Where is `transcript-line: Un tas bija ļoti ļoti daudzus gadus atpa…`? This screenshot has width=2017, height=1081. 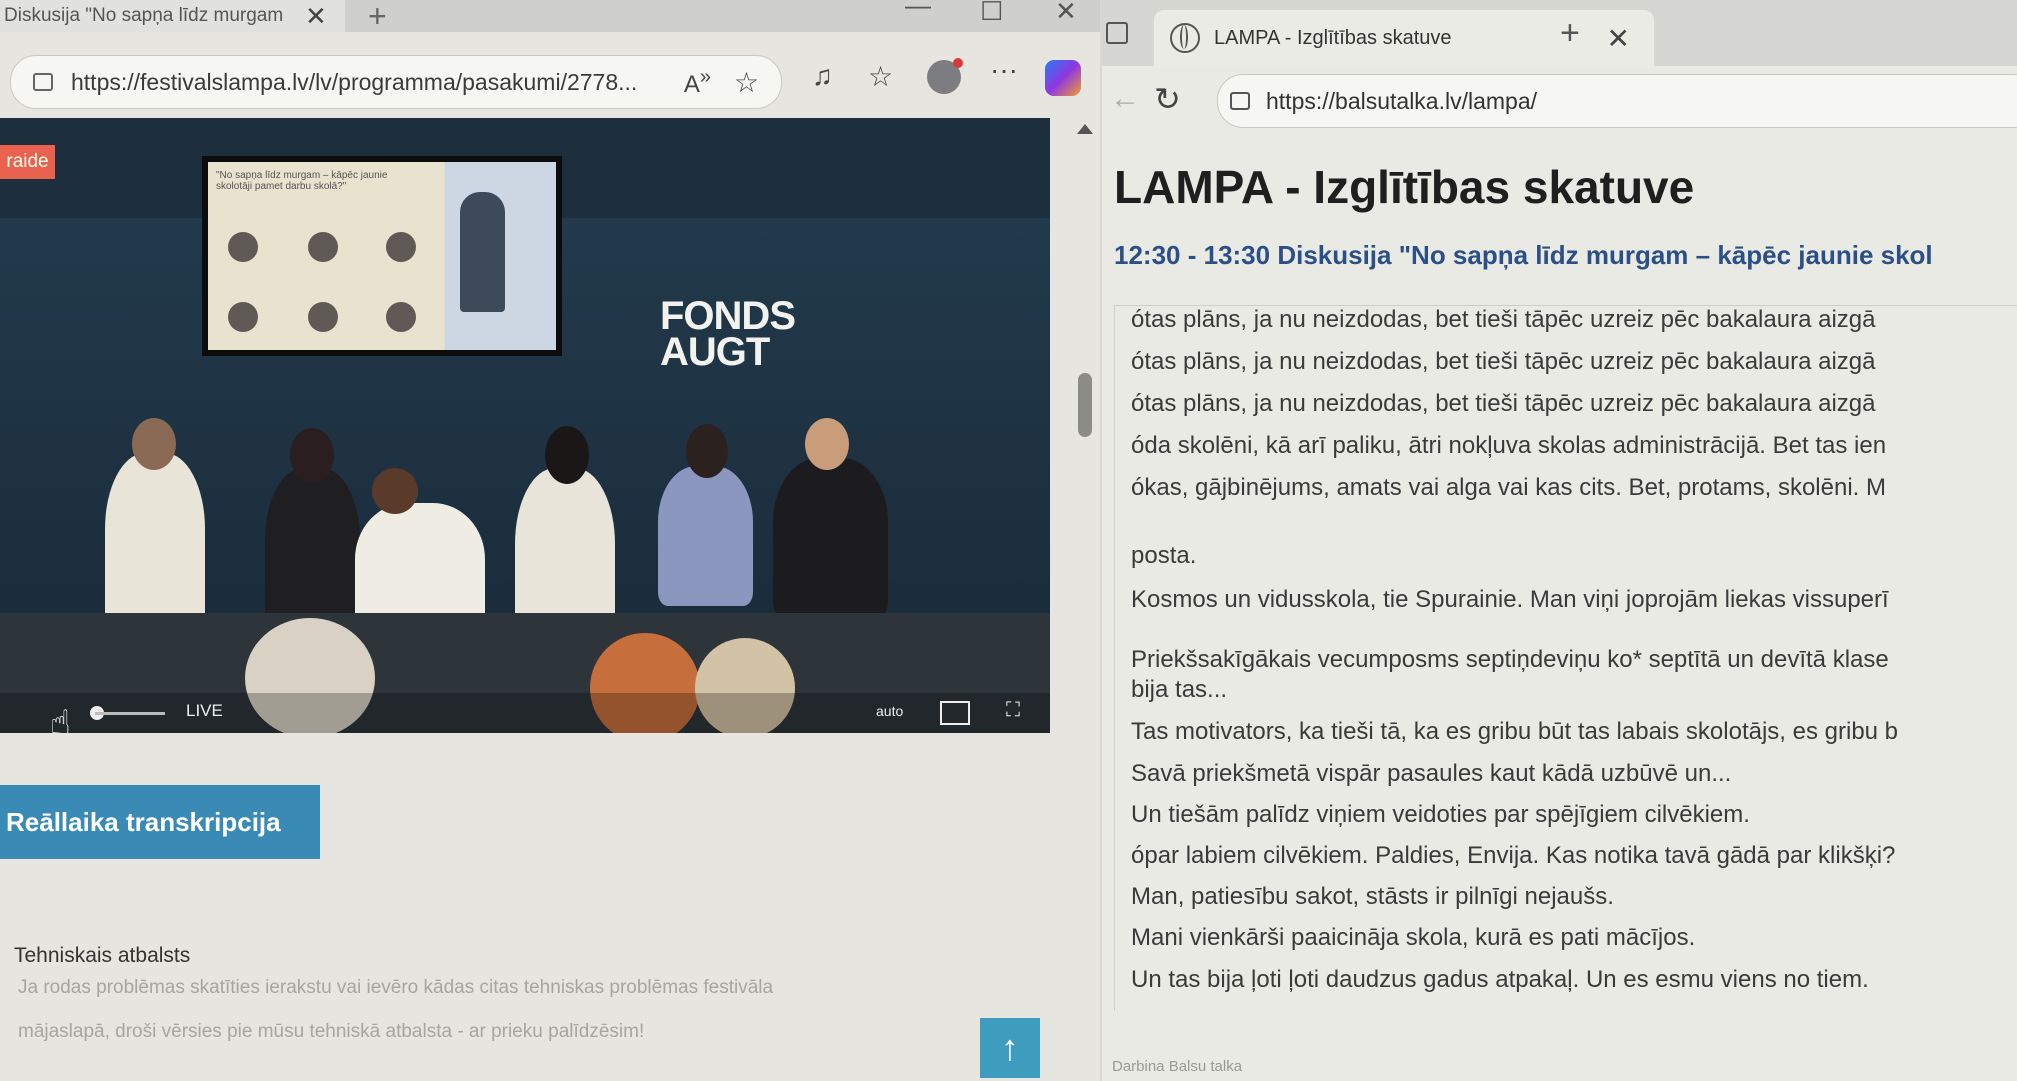
transcript-line: Un tas bija ļoti ļoti daudzus gadus atpa… is located at coordinates (1500, 979).